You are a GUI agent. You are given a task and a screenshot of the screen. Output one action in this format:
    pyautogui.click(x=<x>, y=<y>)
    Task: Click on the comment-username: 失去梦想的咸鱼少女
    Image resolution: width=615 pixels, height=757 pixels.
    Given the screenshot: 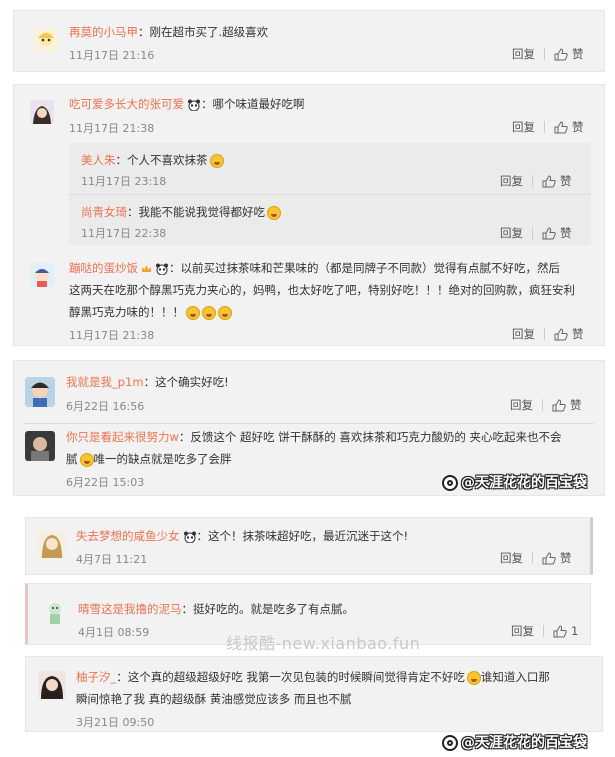 What is the action you would take?
    pyautogui.click(x=128, y=536)
    